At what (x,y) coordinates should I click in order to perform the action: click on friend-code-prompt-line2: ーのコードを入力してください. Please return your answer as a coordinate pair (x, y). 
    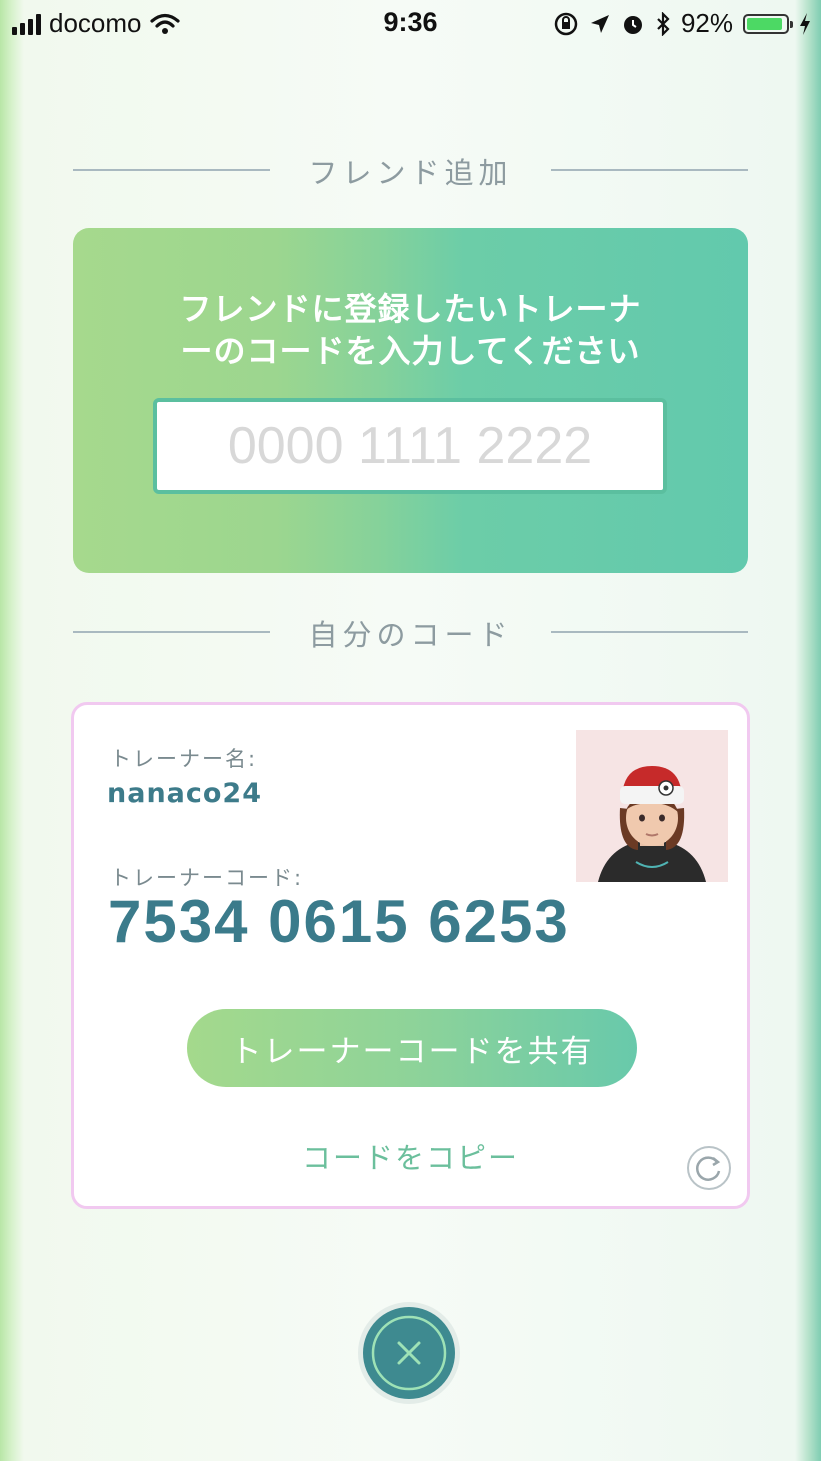
    Looking at the image, I should click on (410, 351).